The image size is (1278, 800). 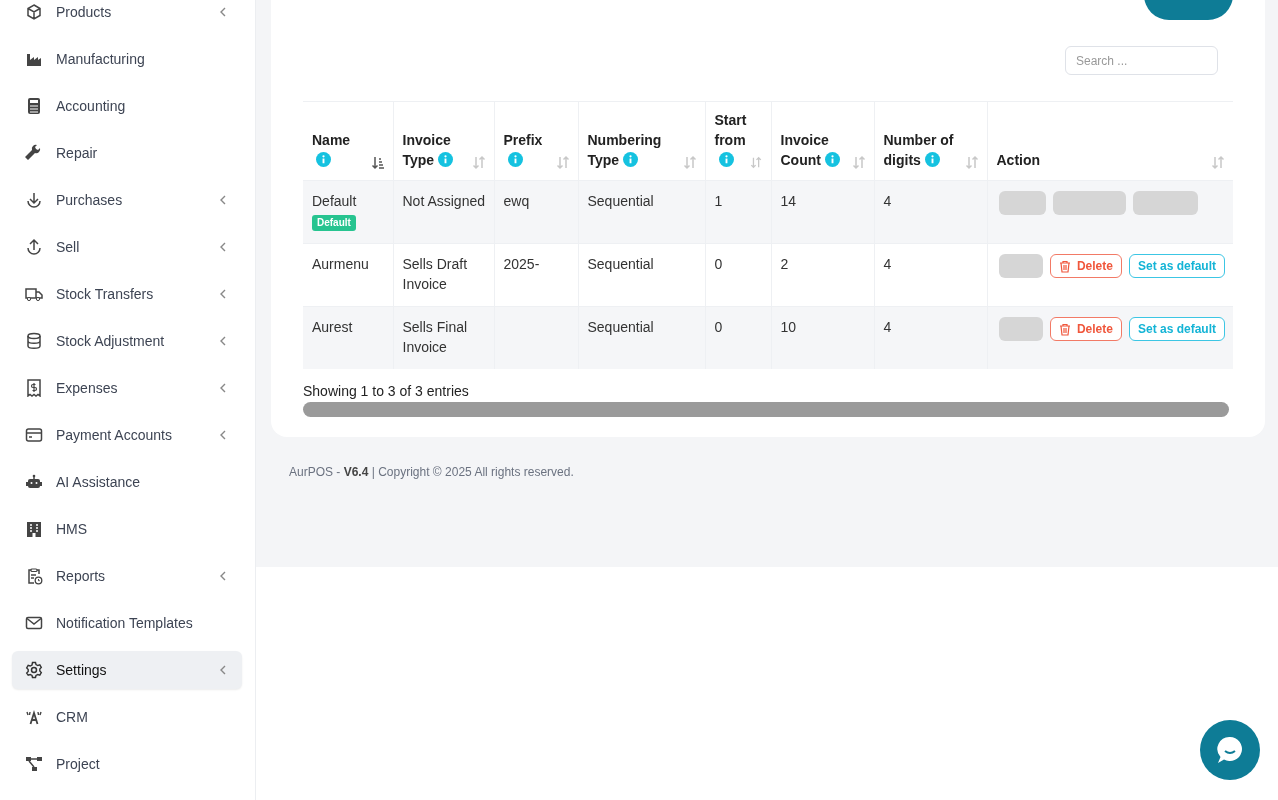 I want to click on sidebar-item: AI Assistance, so click(x=127, y=482).